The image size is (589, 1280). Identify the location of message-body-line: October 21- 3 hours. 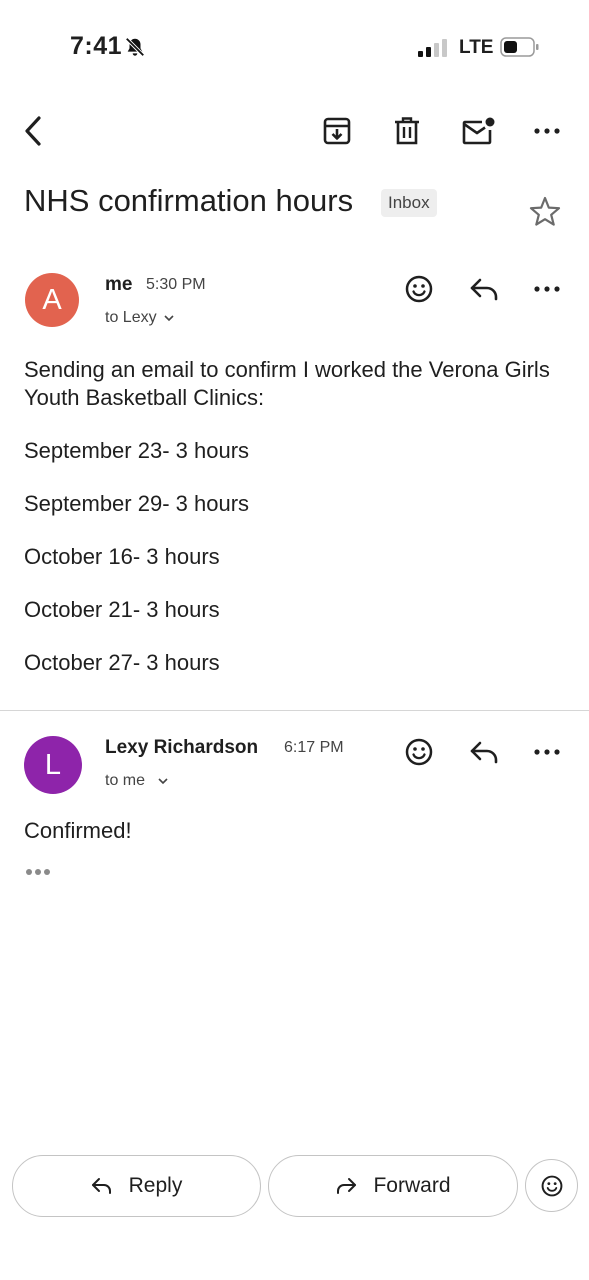
(122, 609).